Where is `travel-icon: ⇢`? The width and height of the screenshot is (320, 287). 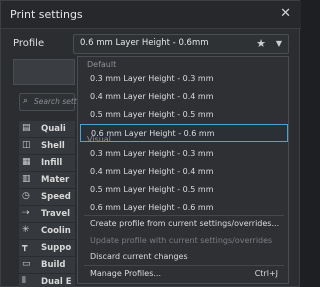
travel-icon: ⇢ is located at coordinates (26, 213).